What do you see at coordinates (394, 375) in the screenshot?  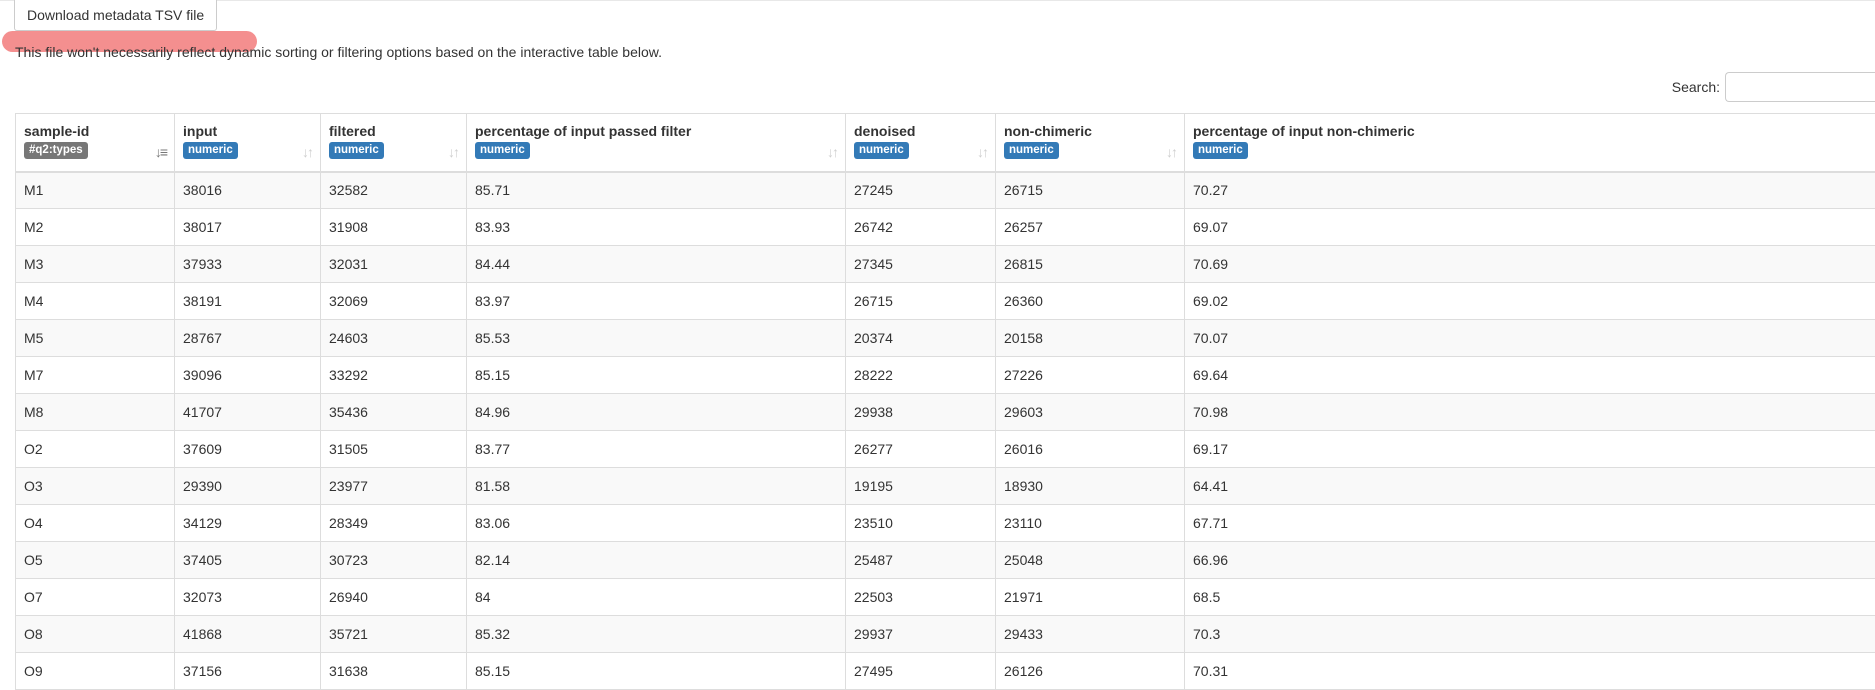 I see `table-cell: 33292` at bounding box center [394, 375].